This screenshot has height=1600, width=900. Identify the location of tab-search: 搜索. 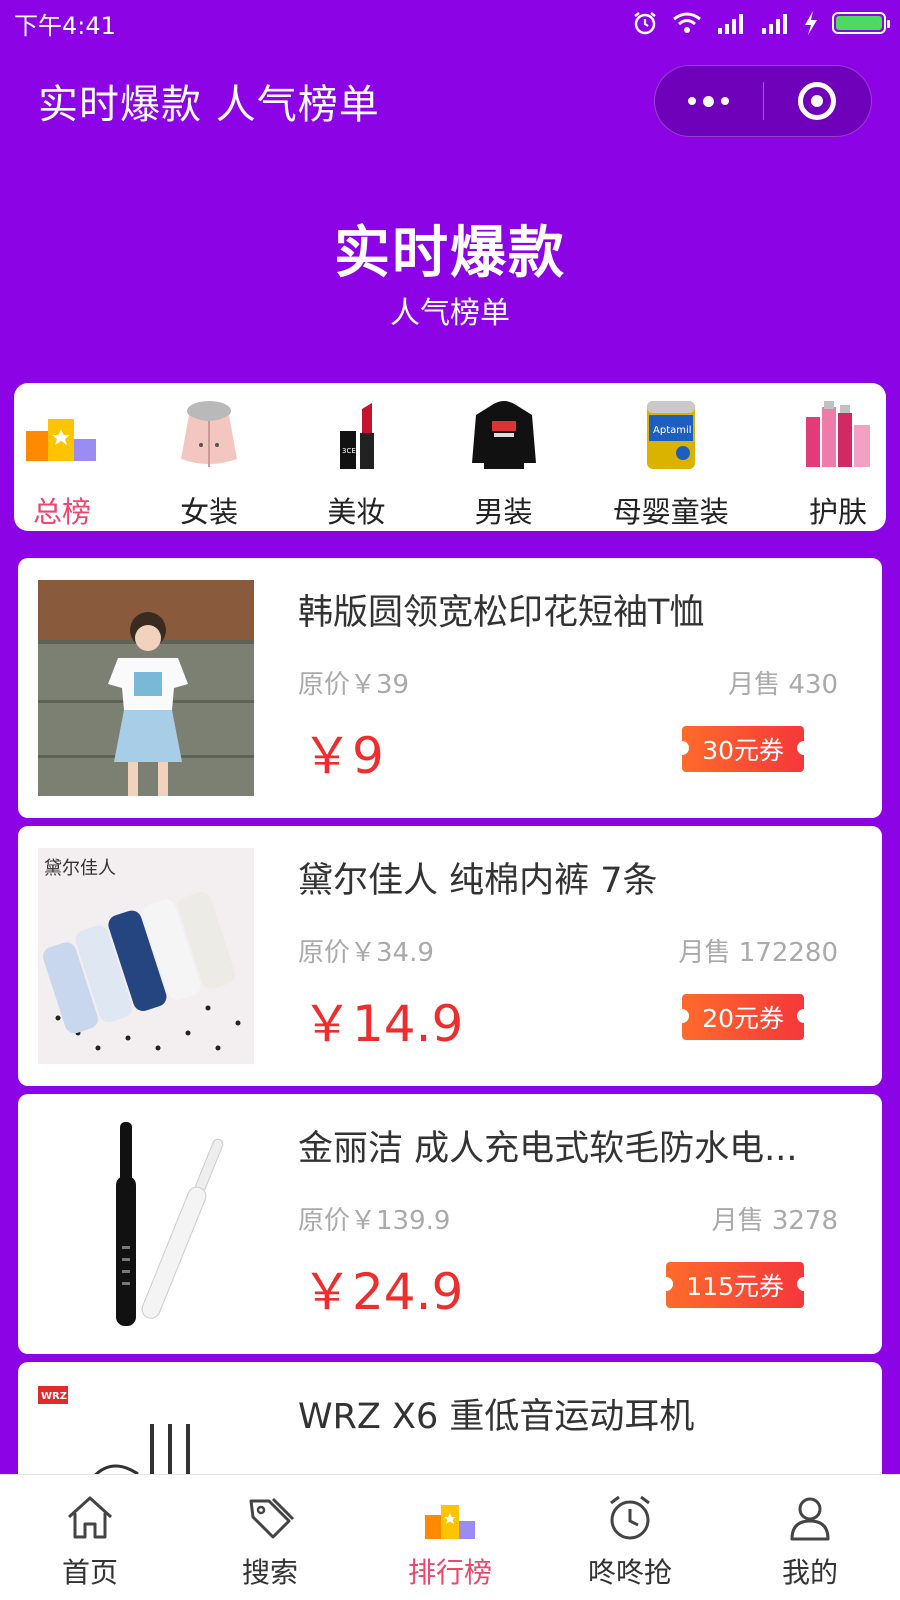
(270, 1537).